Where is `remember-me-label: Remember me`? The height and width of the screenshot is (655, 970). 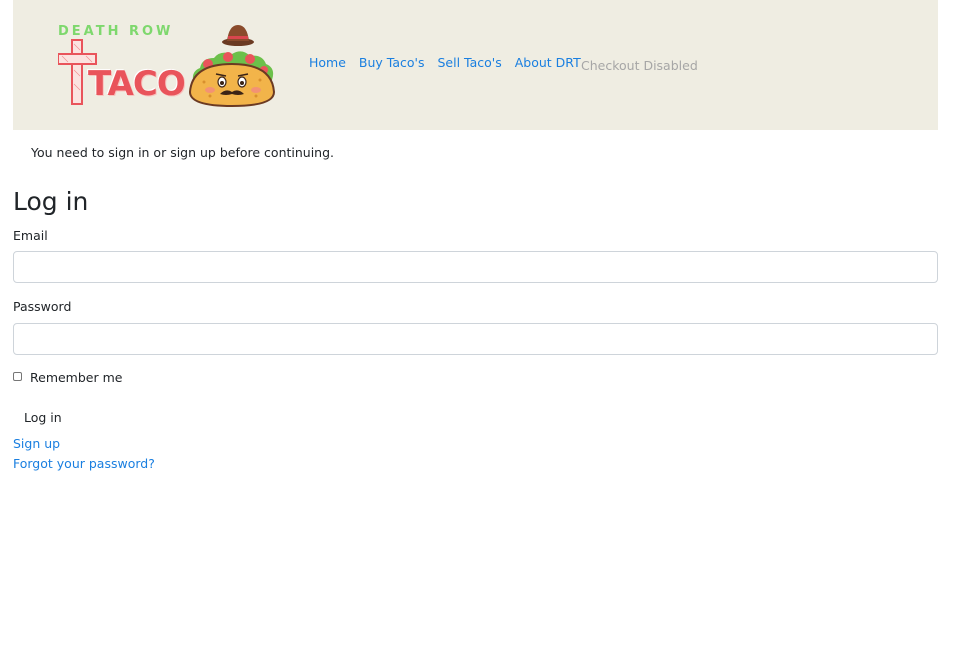 remember-me-label: Remember me is located at coordinates (76, 377).